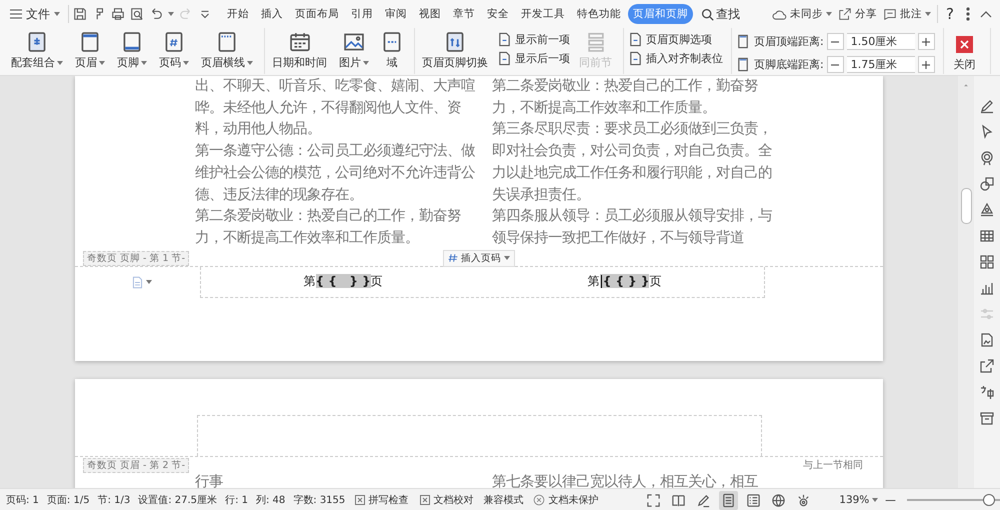 This screenshot has height=510, width=1000. Describe the element at coordinates (778, 500) in the screenshot. I see `globe-icon` at that location.